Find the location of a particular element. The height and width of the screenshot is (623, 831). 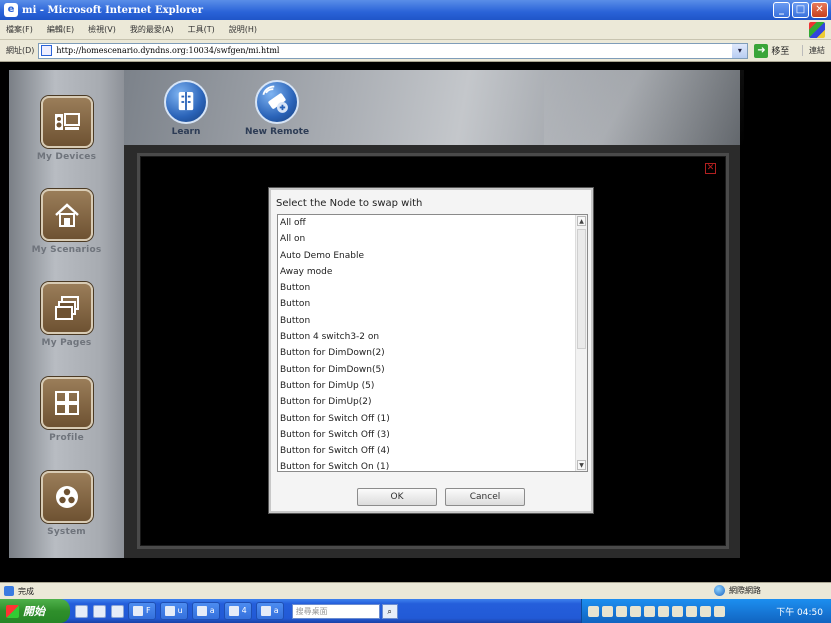

address-label: 網址(D) is located at coordinates (20, 50).